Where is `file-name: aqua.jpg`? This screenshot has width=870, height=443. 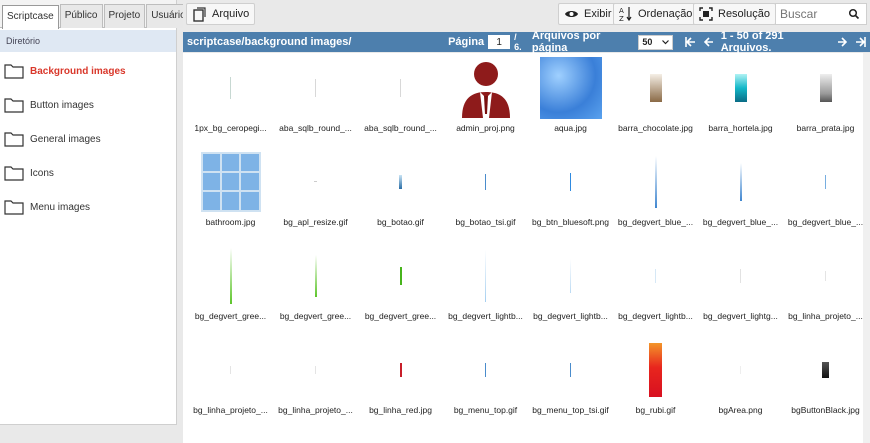 file-name: aqua.jpg is located at coordinates (570, 128).